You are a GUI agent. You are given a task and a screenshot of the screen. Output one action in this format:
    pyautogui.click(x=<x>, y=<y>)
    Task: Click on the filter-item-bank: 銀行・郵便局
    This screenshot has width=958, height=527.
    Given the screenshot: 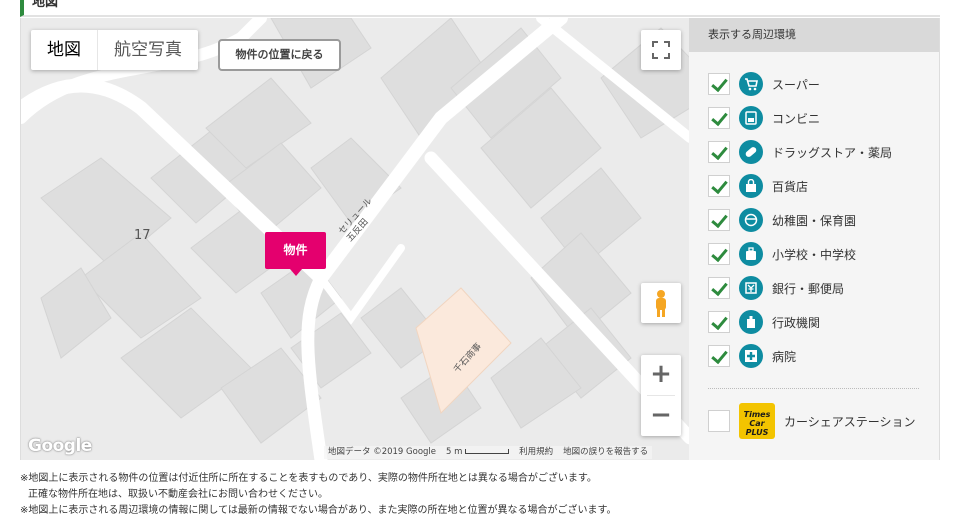 What is the action you would take?
    pyautogui.click(x=776, y=288)
    